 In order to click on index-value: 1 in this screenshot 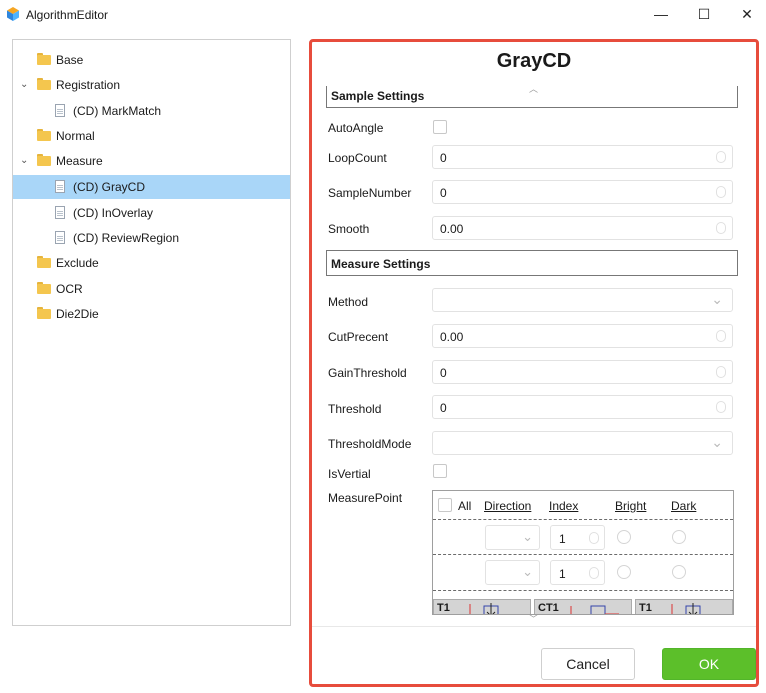, I will do `click(562, 574)`.